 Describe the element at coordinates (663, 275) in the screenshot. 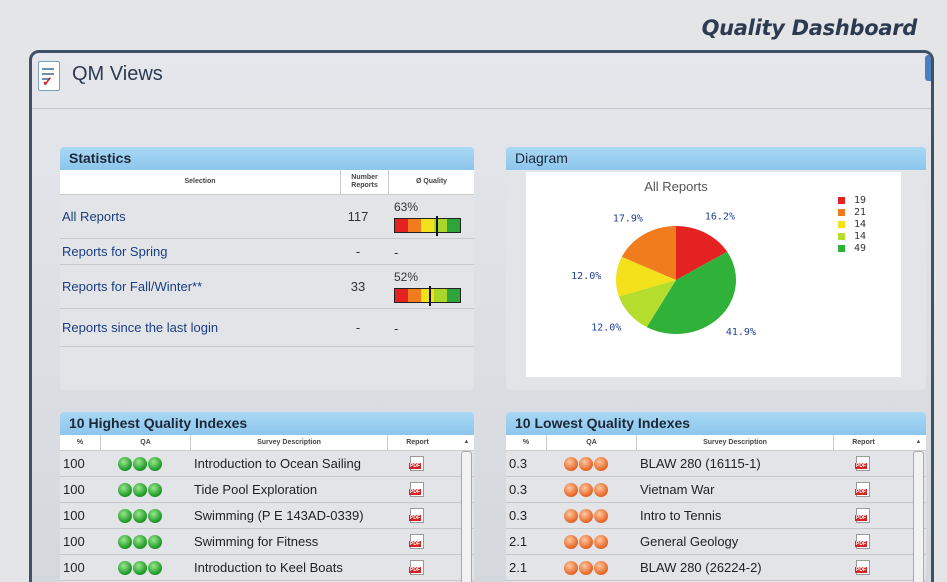

I see `pie-svg: 16.2% 17.9% 12.0% 12.0% 41.9%` at that location.